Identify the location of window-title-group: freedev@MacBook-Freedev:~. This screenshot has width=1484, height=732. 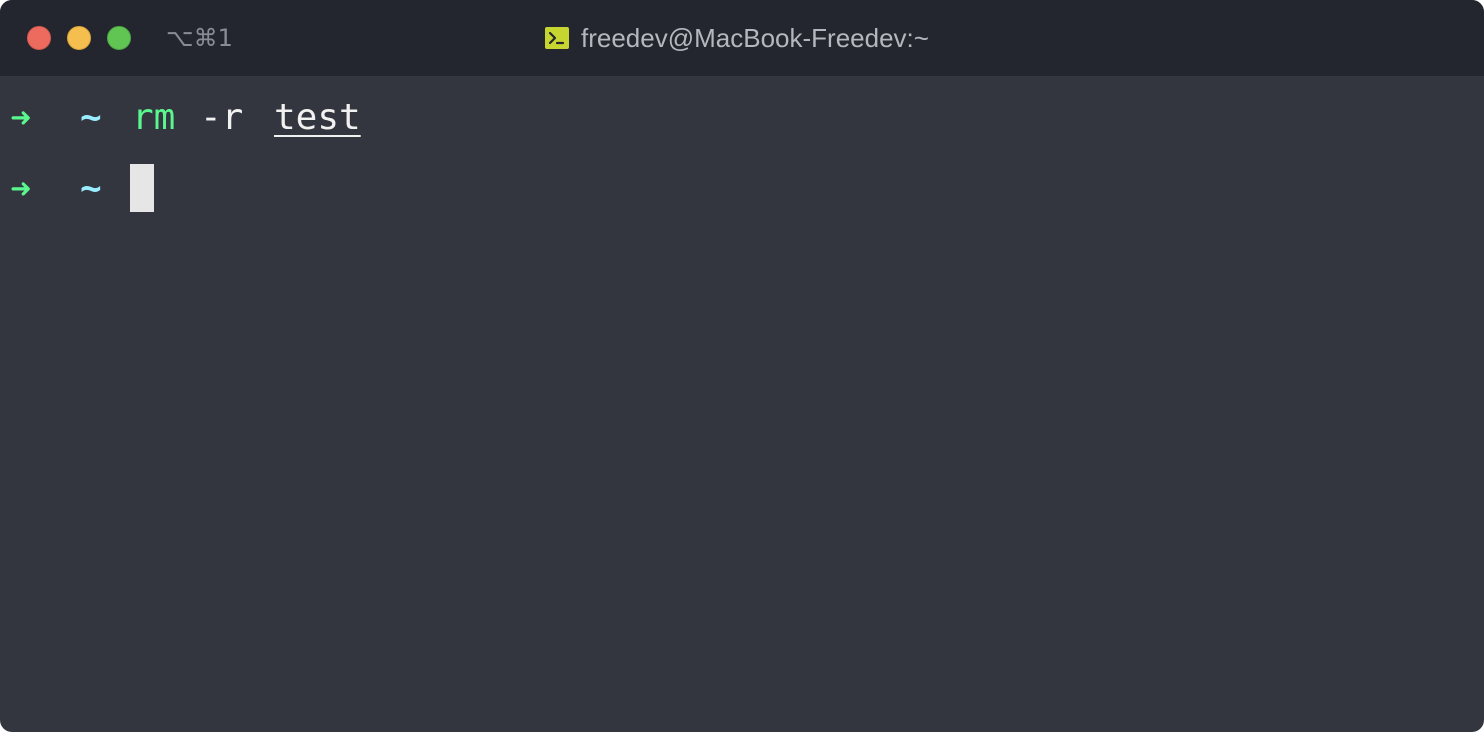
(737, 38).